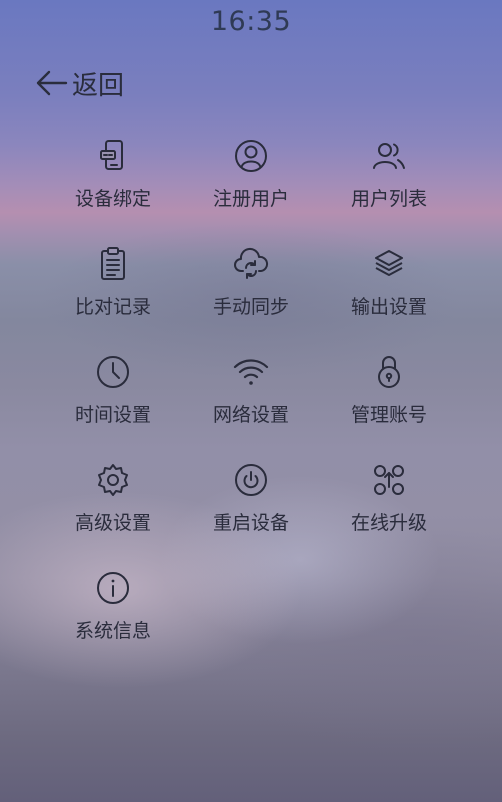  I want to click on gear-icon, so click(113, 480).